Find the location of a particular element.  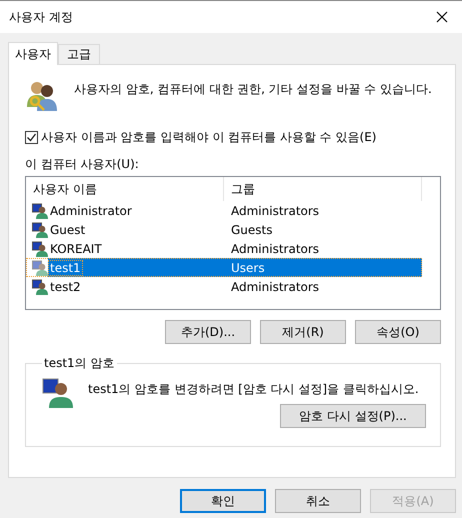

user-name: KOREAIT is located at coordinates (76, 249).